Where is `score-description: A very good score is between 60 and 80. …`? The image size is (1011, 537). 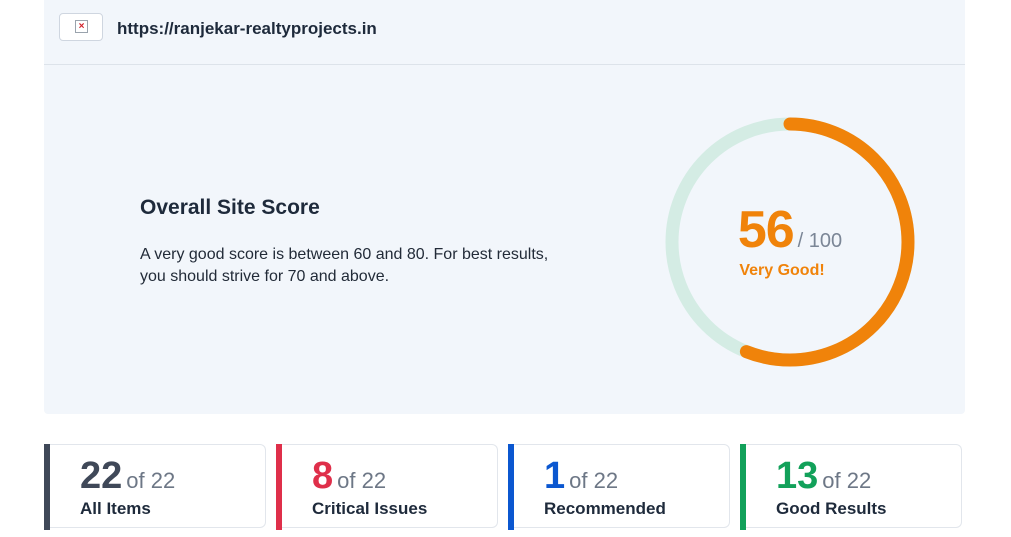 score-description: A very good score is between 60 and 80. … is located at coordinates (344, 265).